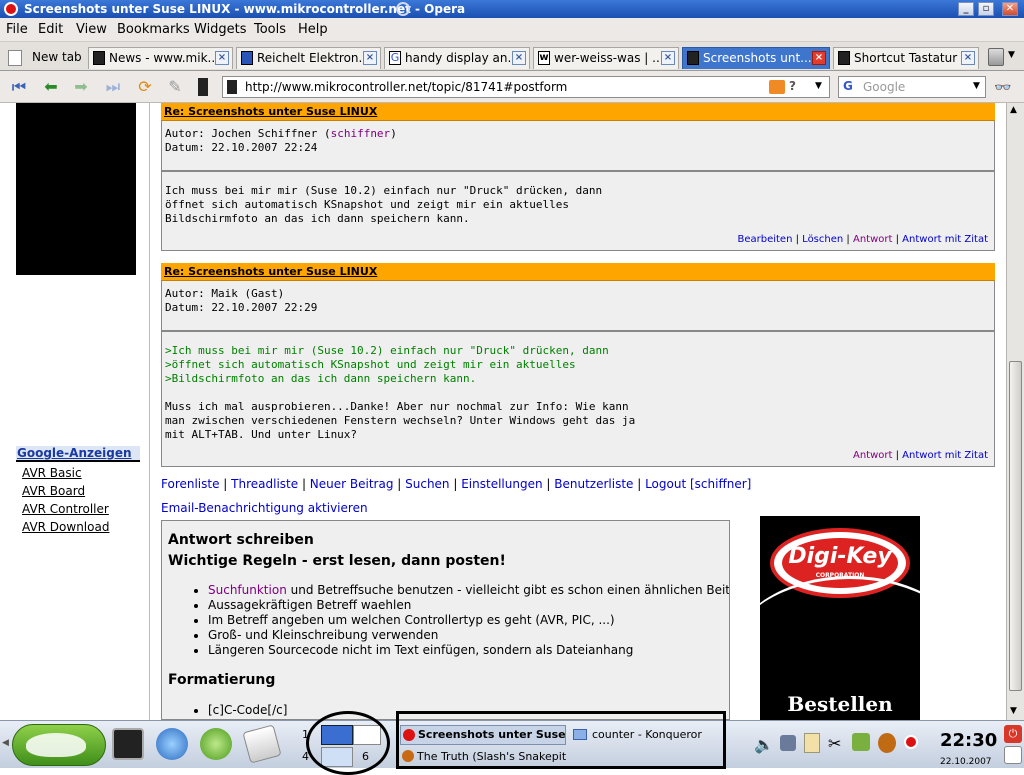 This screenshot has width=1024, height=775. I want to click on menu-help: Help, so click(313, 29).